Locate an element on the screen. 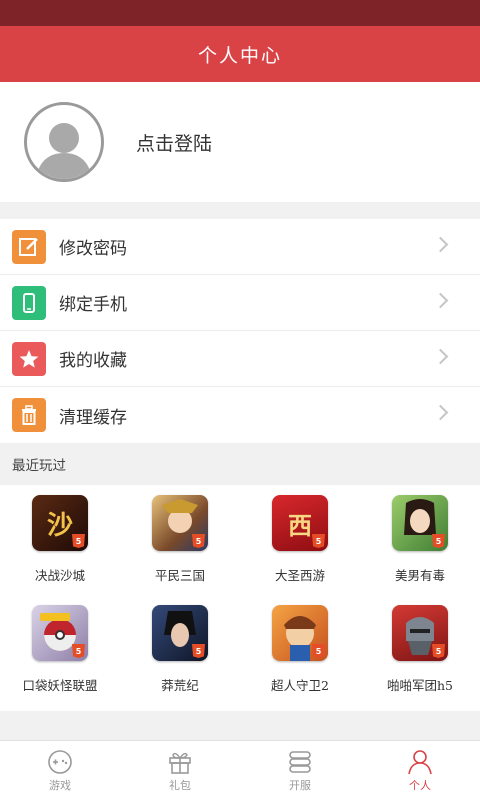 The image size is (480, 800). game-item-ping-min-san-guo: 5 平民三国 is located at coordinates (180, 545).